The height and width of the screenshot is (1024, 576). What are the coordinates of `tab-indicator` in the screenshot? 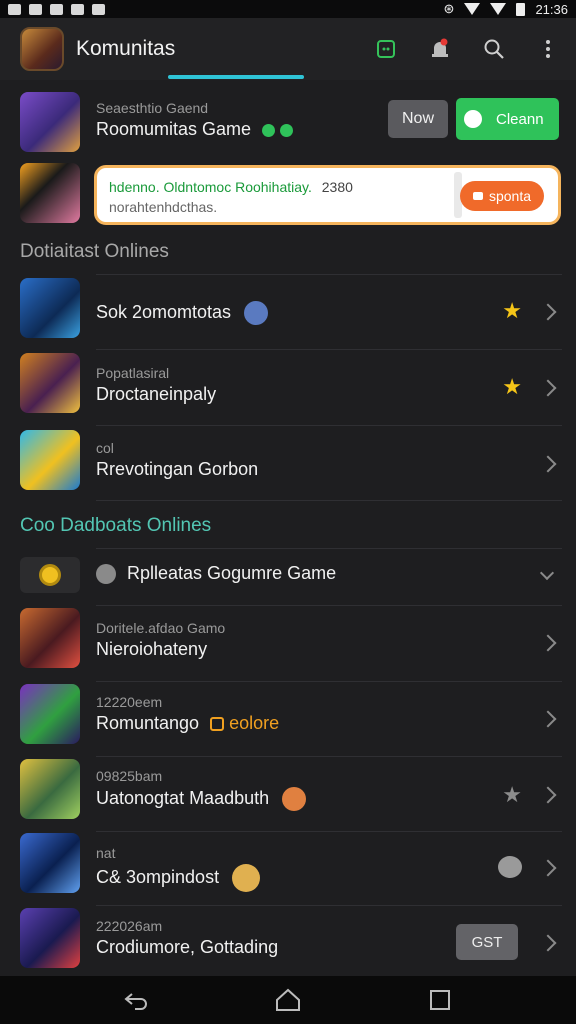 It's located at (236, 77).